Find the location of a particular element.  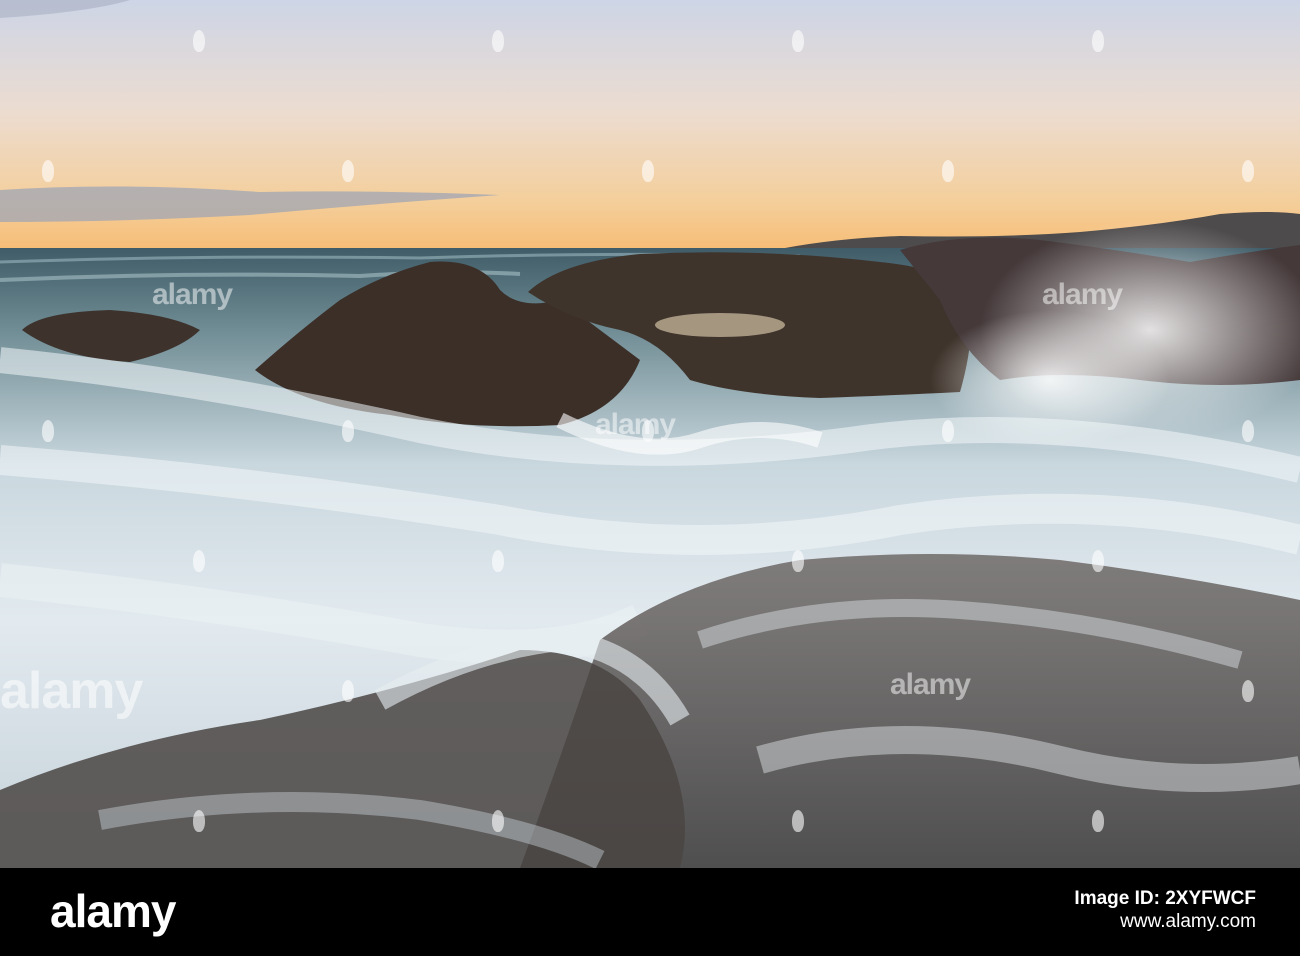

image-info: Image ID: 2XYFWCF www.alamy.com is located at coordinates (1165, 911).